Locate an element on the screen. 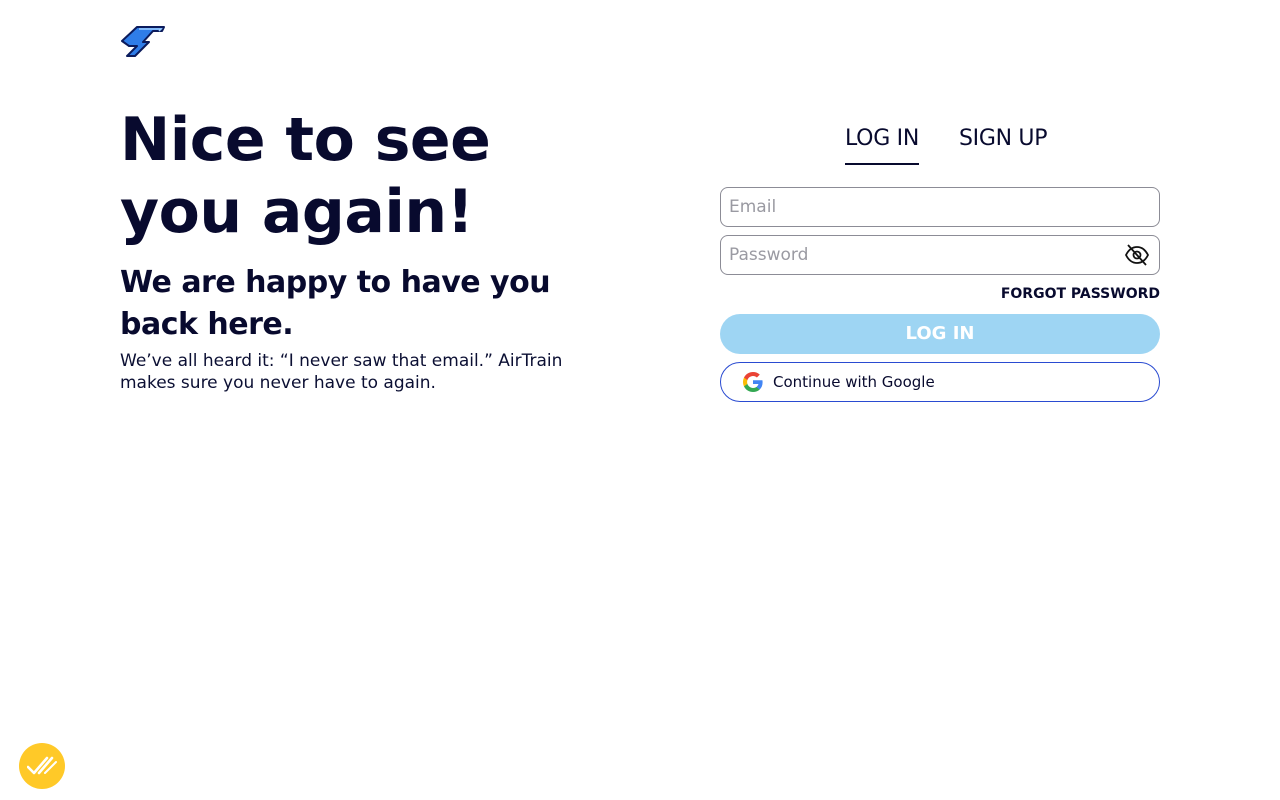 This screenshot has height=800, width=1280. auth-tabs: LOG IN SIGN UP is located at coordinates (946, 144).